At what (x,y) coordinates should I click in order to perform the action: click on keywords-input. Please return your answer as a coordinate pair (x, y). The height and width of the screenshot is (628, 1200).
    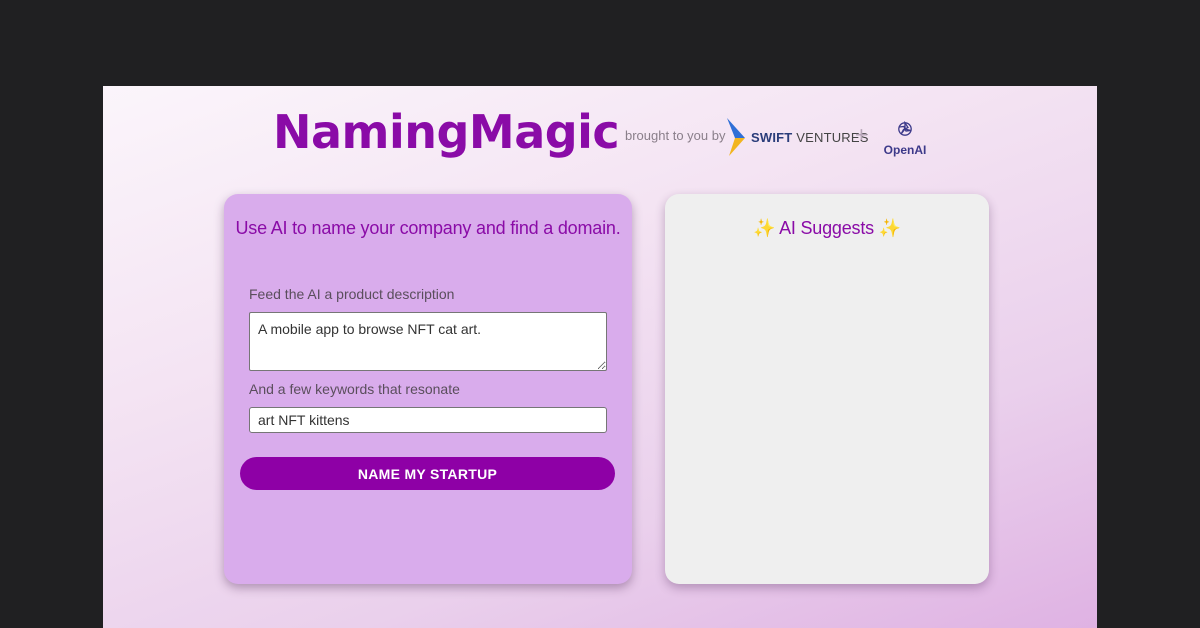
    Looking at the image, I should click on (428, 420).